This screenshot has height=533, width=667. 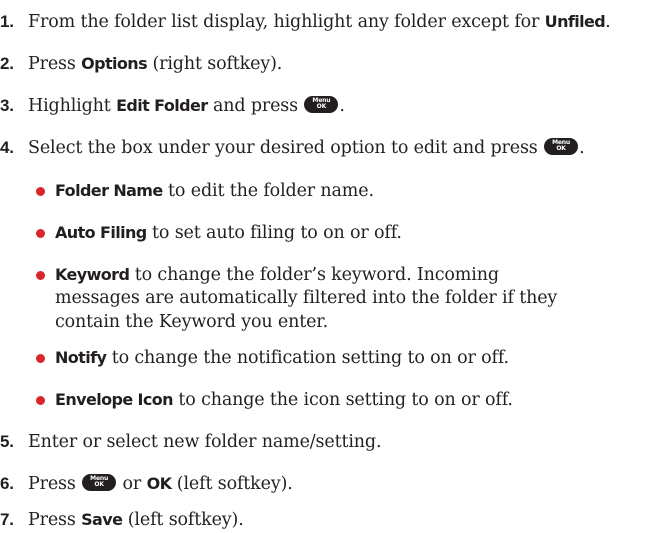 I want to click on step-text: and press, so click(x=255, y=106).